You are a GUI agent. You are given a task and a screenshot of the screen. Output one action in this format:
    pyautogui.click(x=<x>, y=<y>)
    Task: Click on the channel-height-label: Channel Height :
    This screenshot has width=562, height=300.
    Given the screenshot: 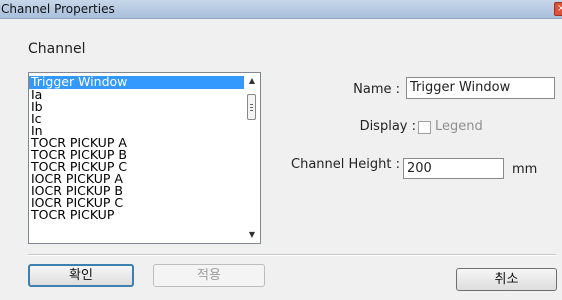 What is the action you would take?
    pyautogui.click(x=345, y=164)
    